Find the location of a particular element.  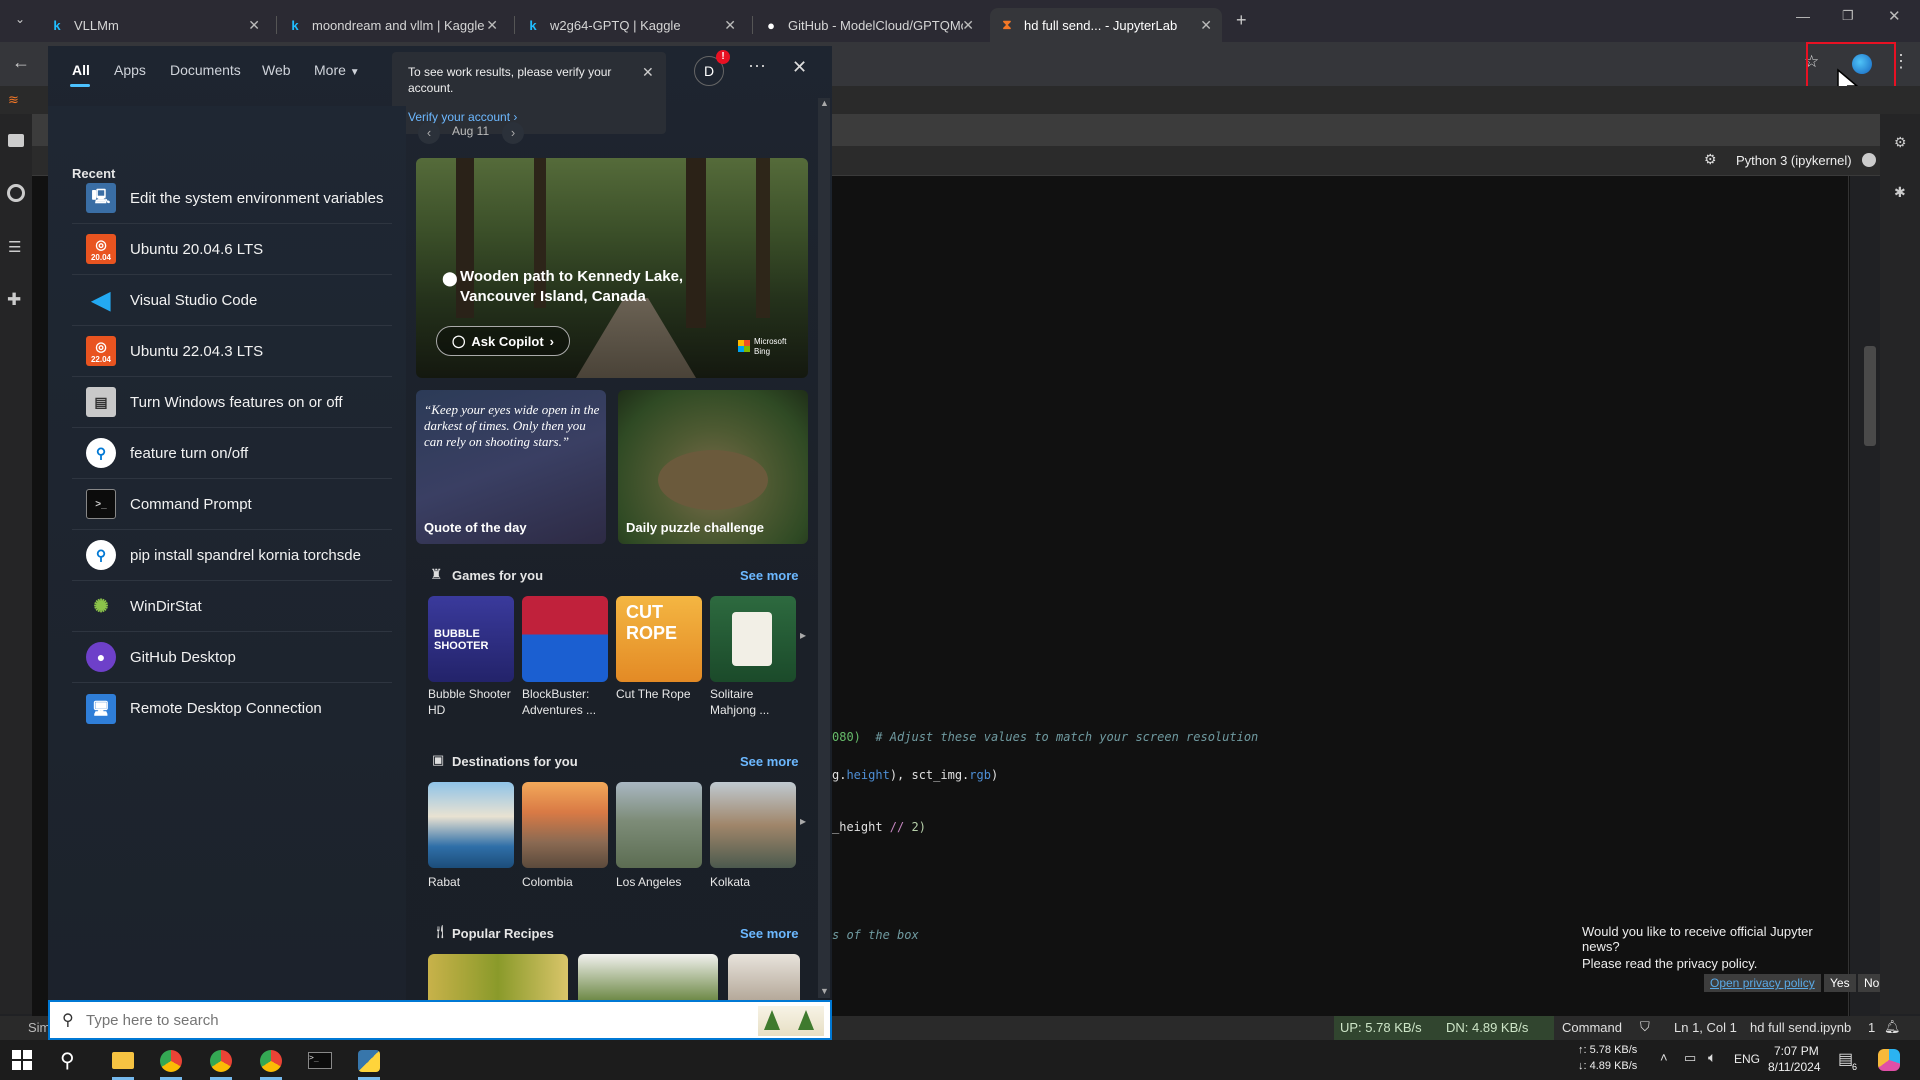

next-date-button: › is located at coordinates (513, 133).